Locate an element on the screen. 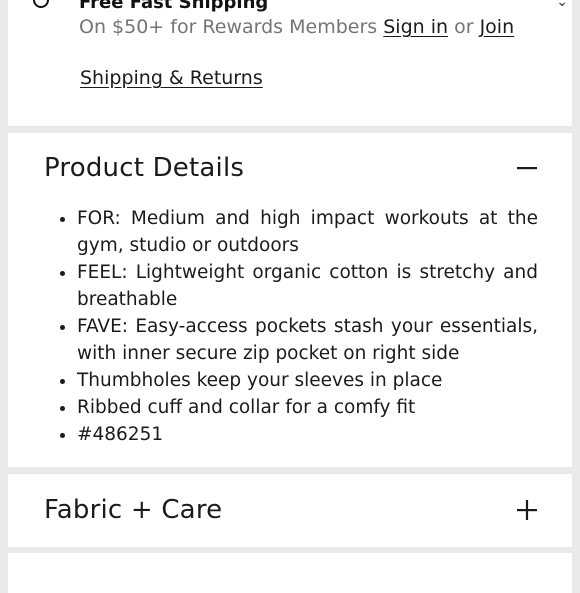 Image resolution: width=580 pixels, height=593 pixels. list-item: Thumbholes keep your sleeves in place is located at coordinates (307, 380).